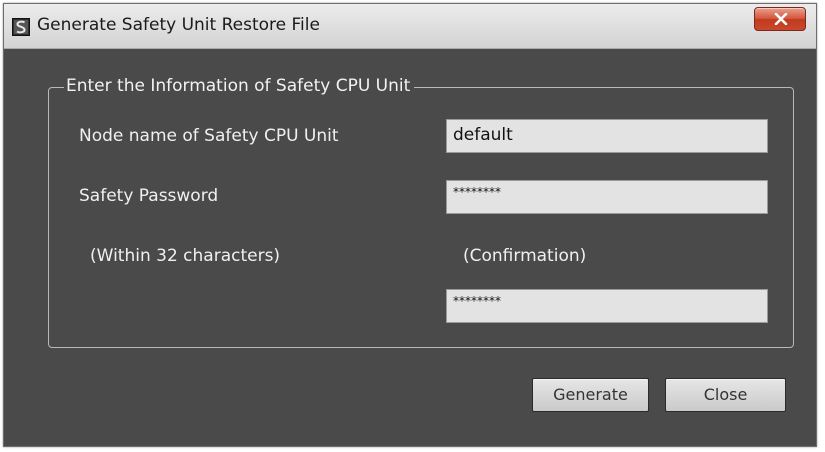  Describe the element at coordinates (590, 395) in the screenshot. I see `generate-button: Generate` at that location.